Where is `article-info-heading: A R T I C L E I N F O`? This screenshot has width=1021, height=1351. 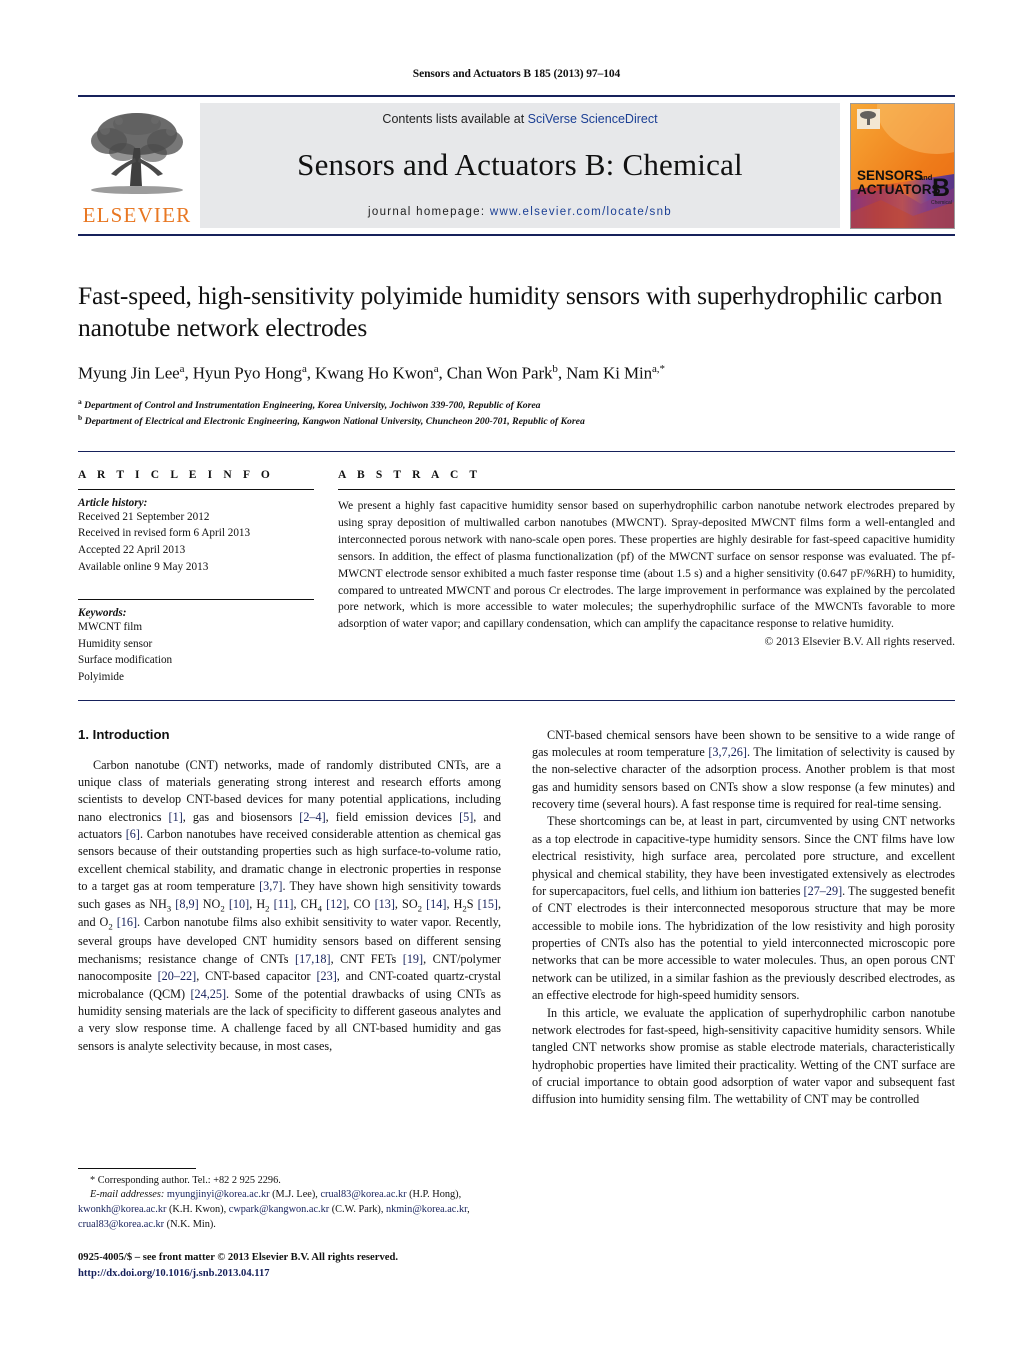 article-info-heading: A R T I C L E I N F O is located at coordinates (176, 474).